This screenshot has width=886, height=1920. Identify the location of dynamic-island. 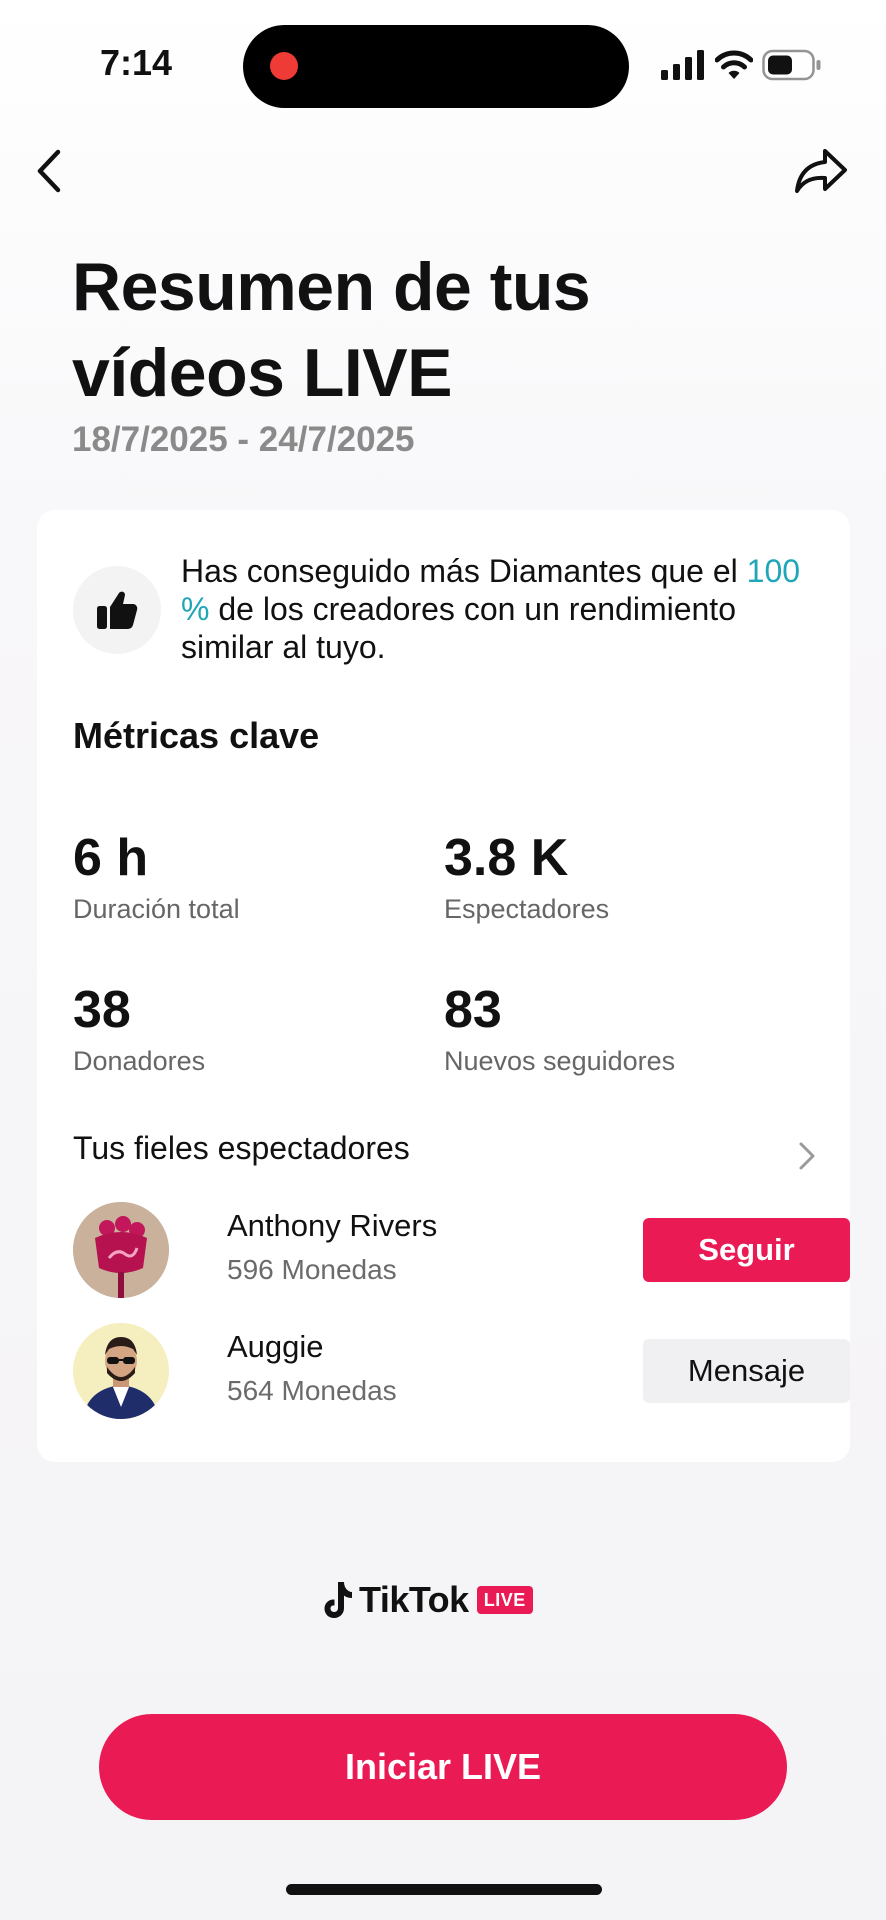
(436, 66).